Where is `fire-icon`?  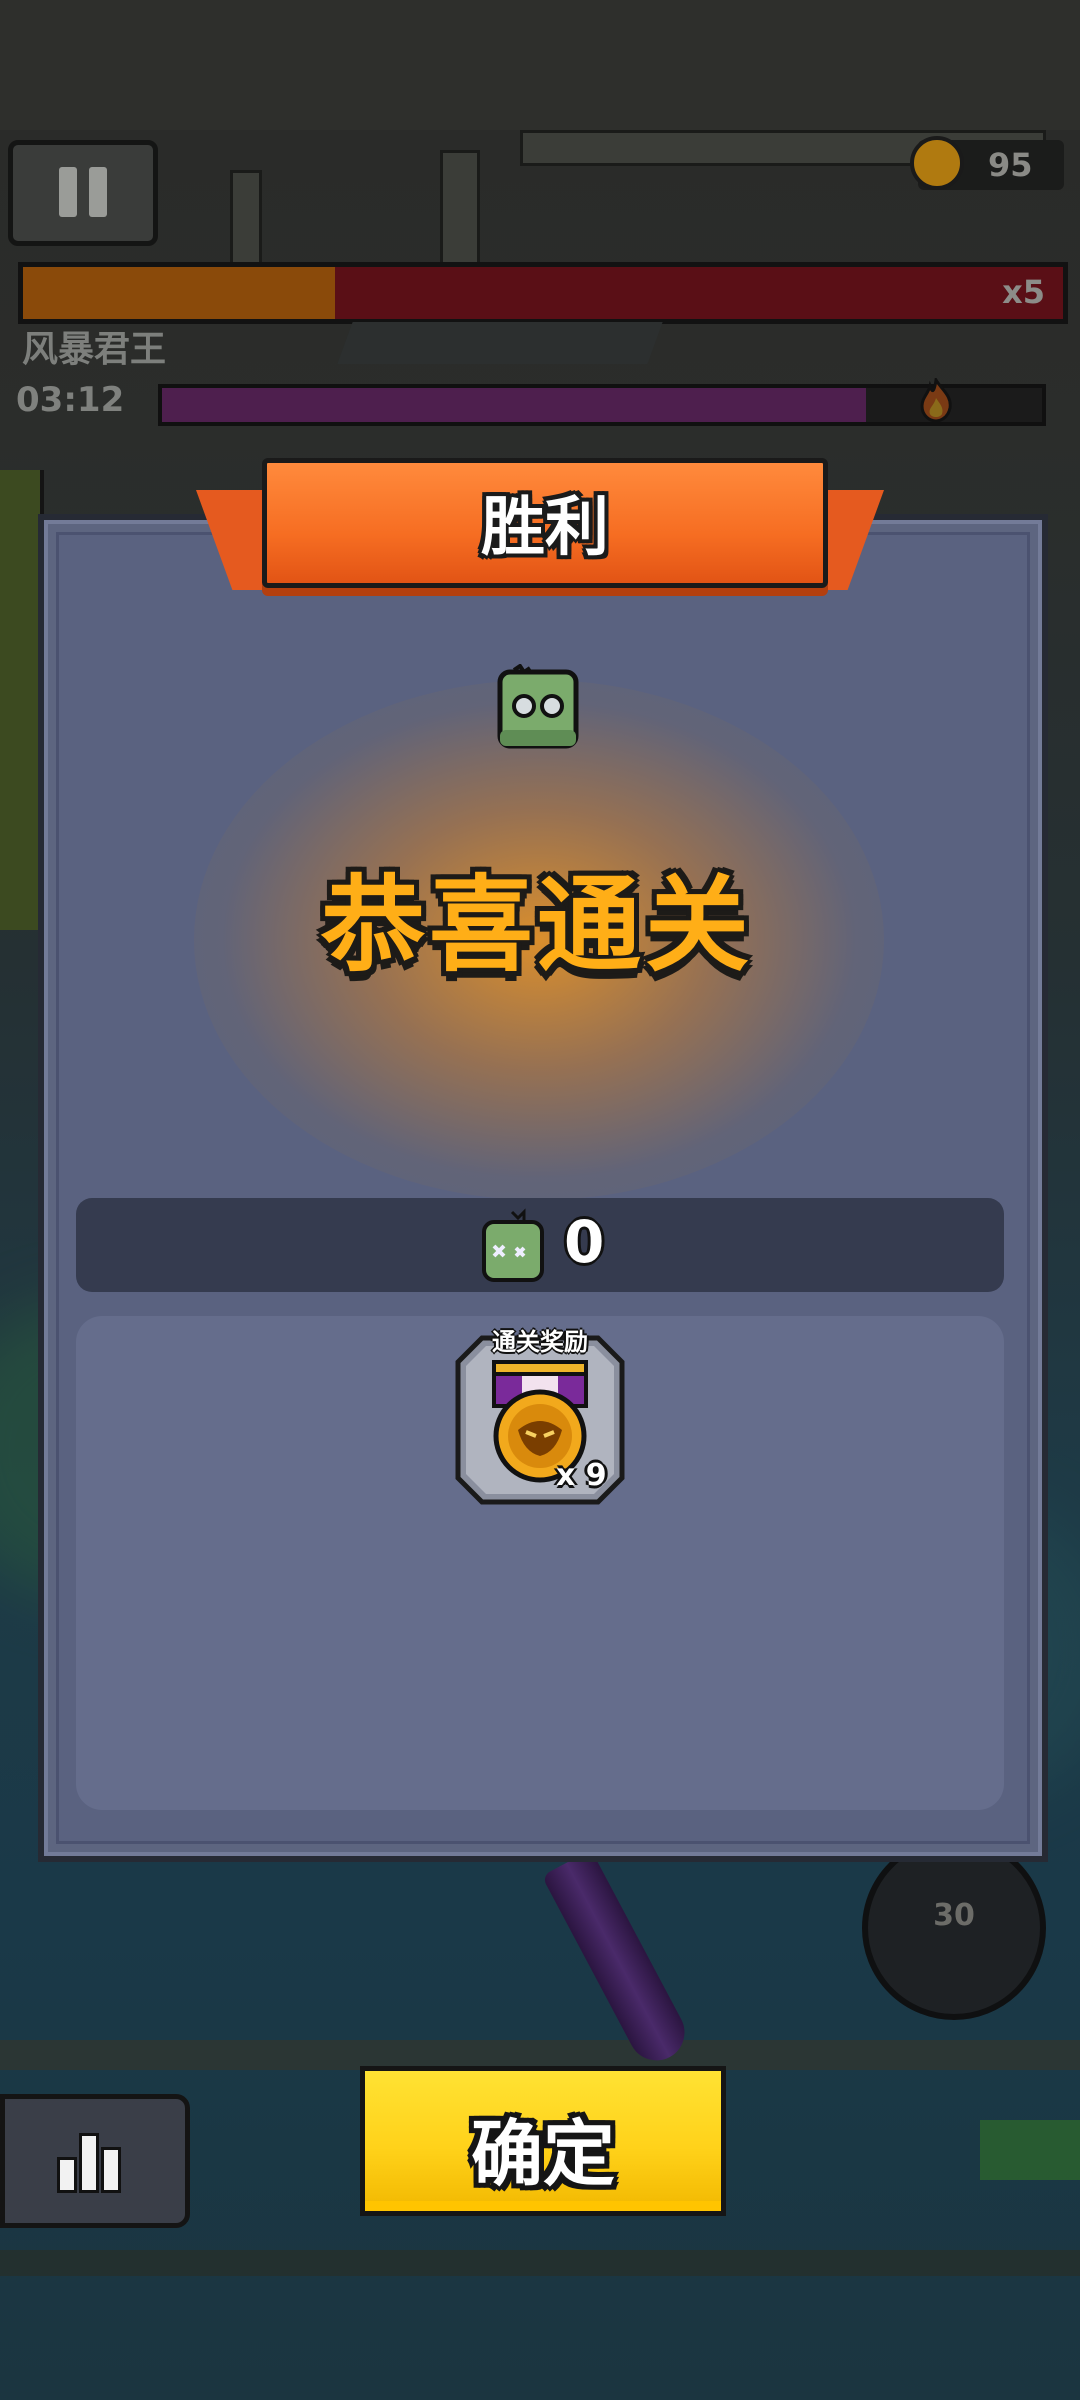 fire-icon is located at coordinates (936, 400).